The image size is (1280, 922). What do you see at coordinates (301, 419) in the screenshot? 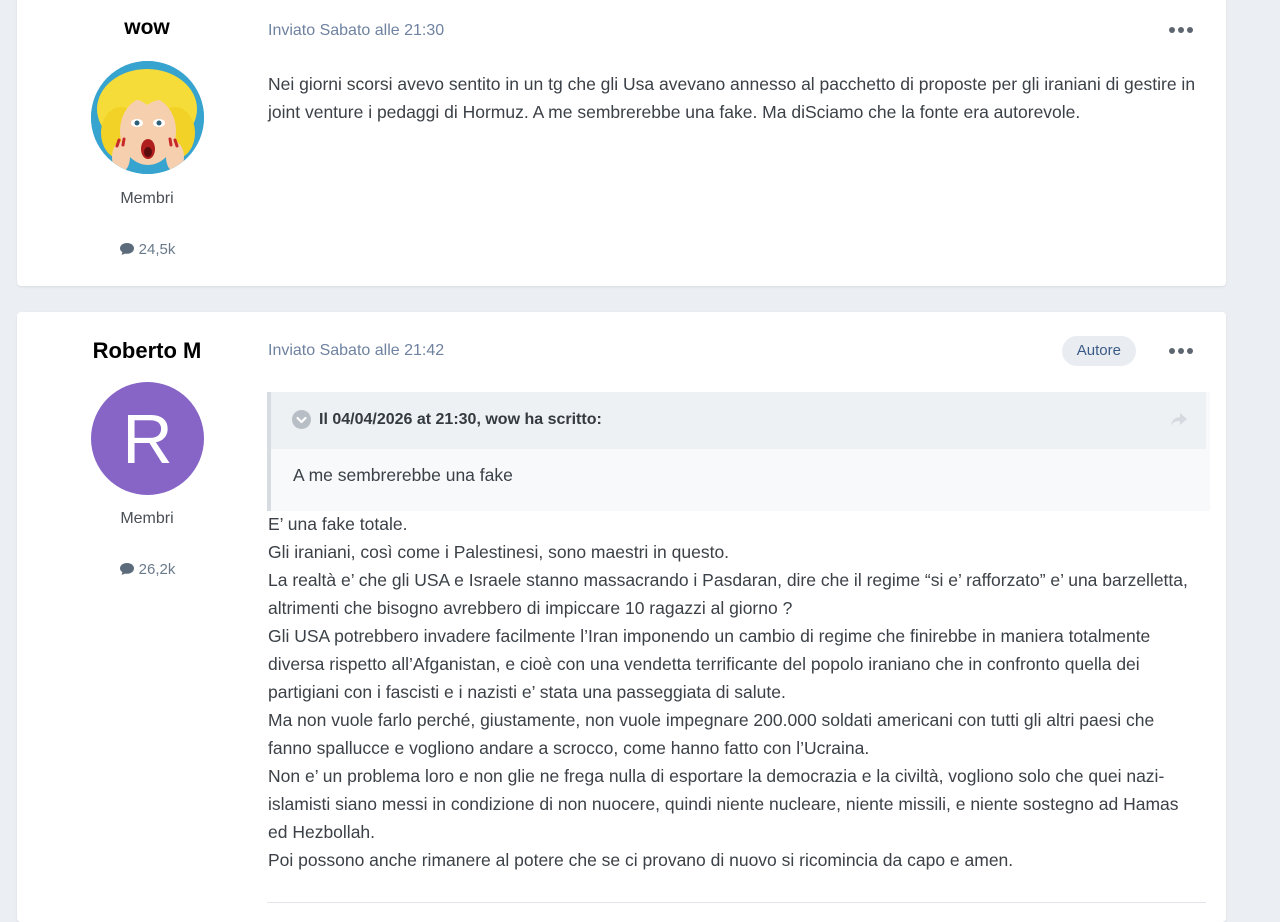
I see `chevron-down-circle-icon` at bounding box center [301, 419].